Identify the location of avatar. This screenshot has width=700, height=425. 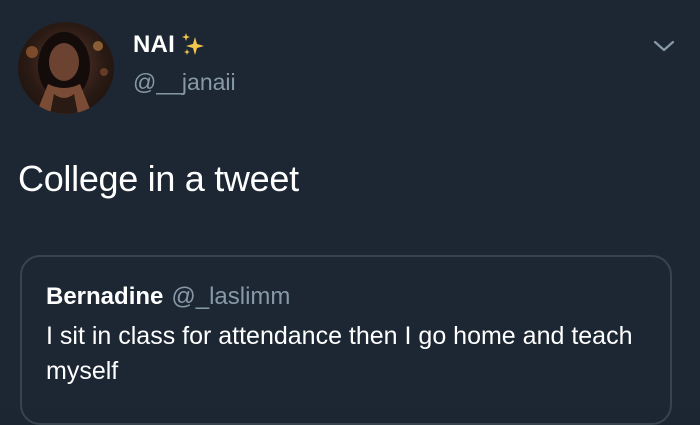
(66, 68).